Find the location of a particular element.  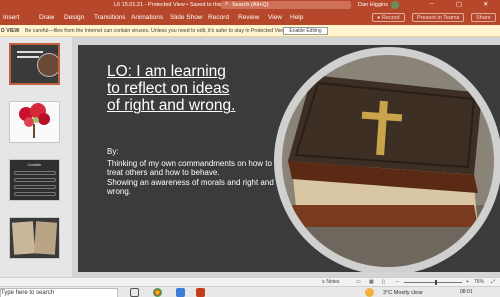

zoom-slider-thumb is located at coordinates (435, 282).